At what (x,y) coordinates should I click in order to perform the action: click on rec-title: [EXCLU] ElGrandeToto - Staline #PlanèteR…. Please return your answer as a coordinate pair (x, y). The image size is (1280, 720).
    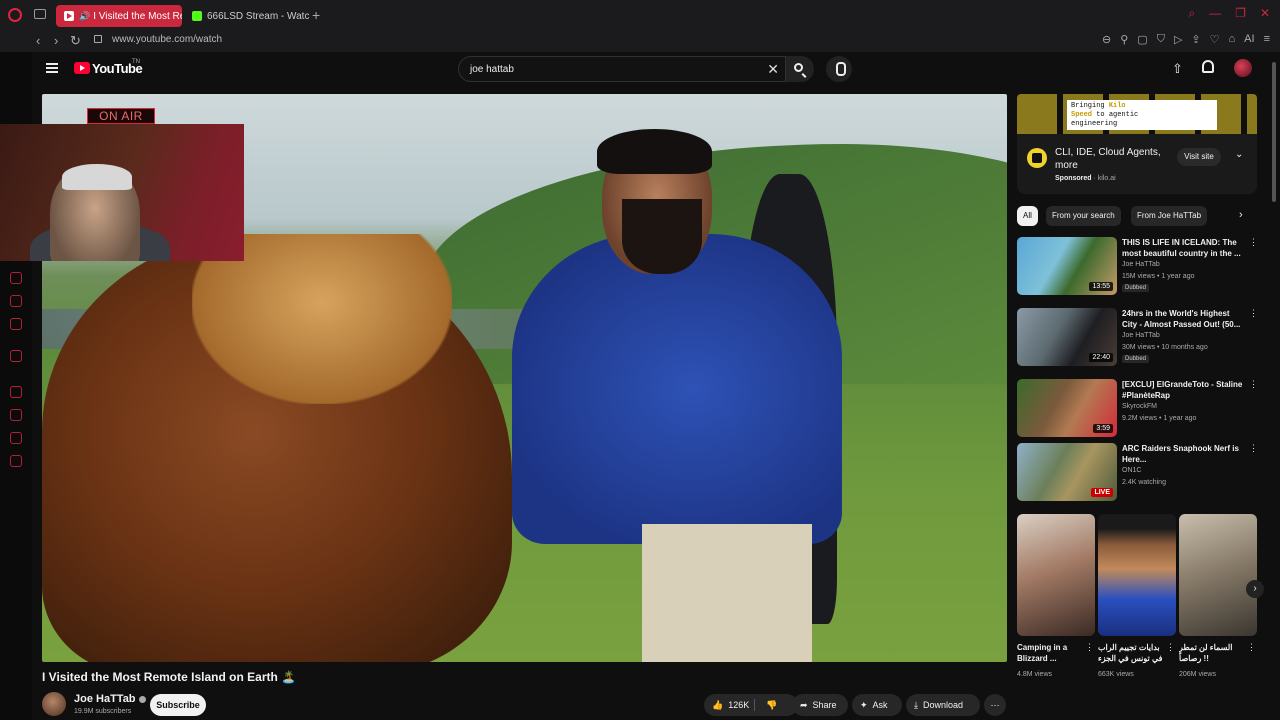
    Looking at the image, I should click on (1183, 390).